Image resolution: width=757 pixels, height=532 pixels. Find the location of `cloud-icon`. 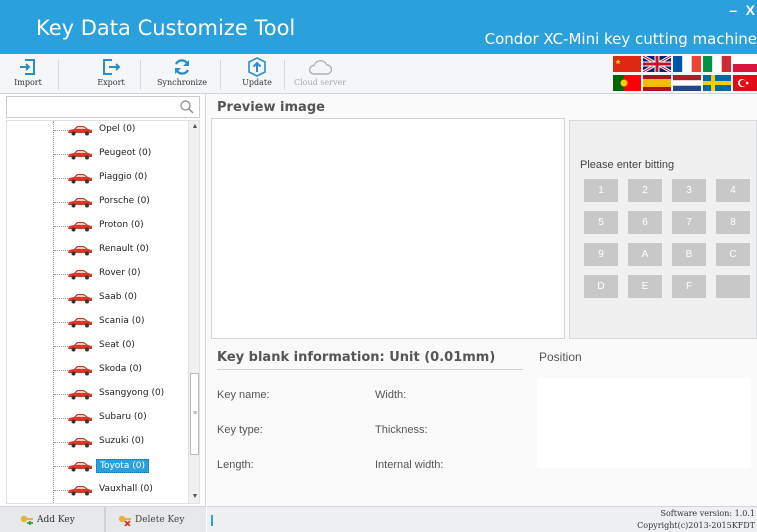

cloud-icon is located at coordinates (320, 67).